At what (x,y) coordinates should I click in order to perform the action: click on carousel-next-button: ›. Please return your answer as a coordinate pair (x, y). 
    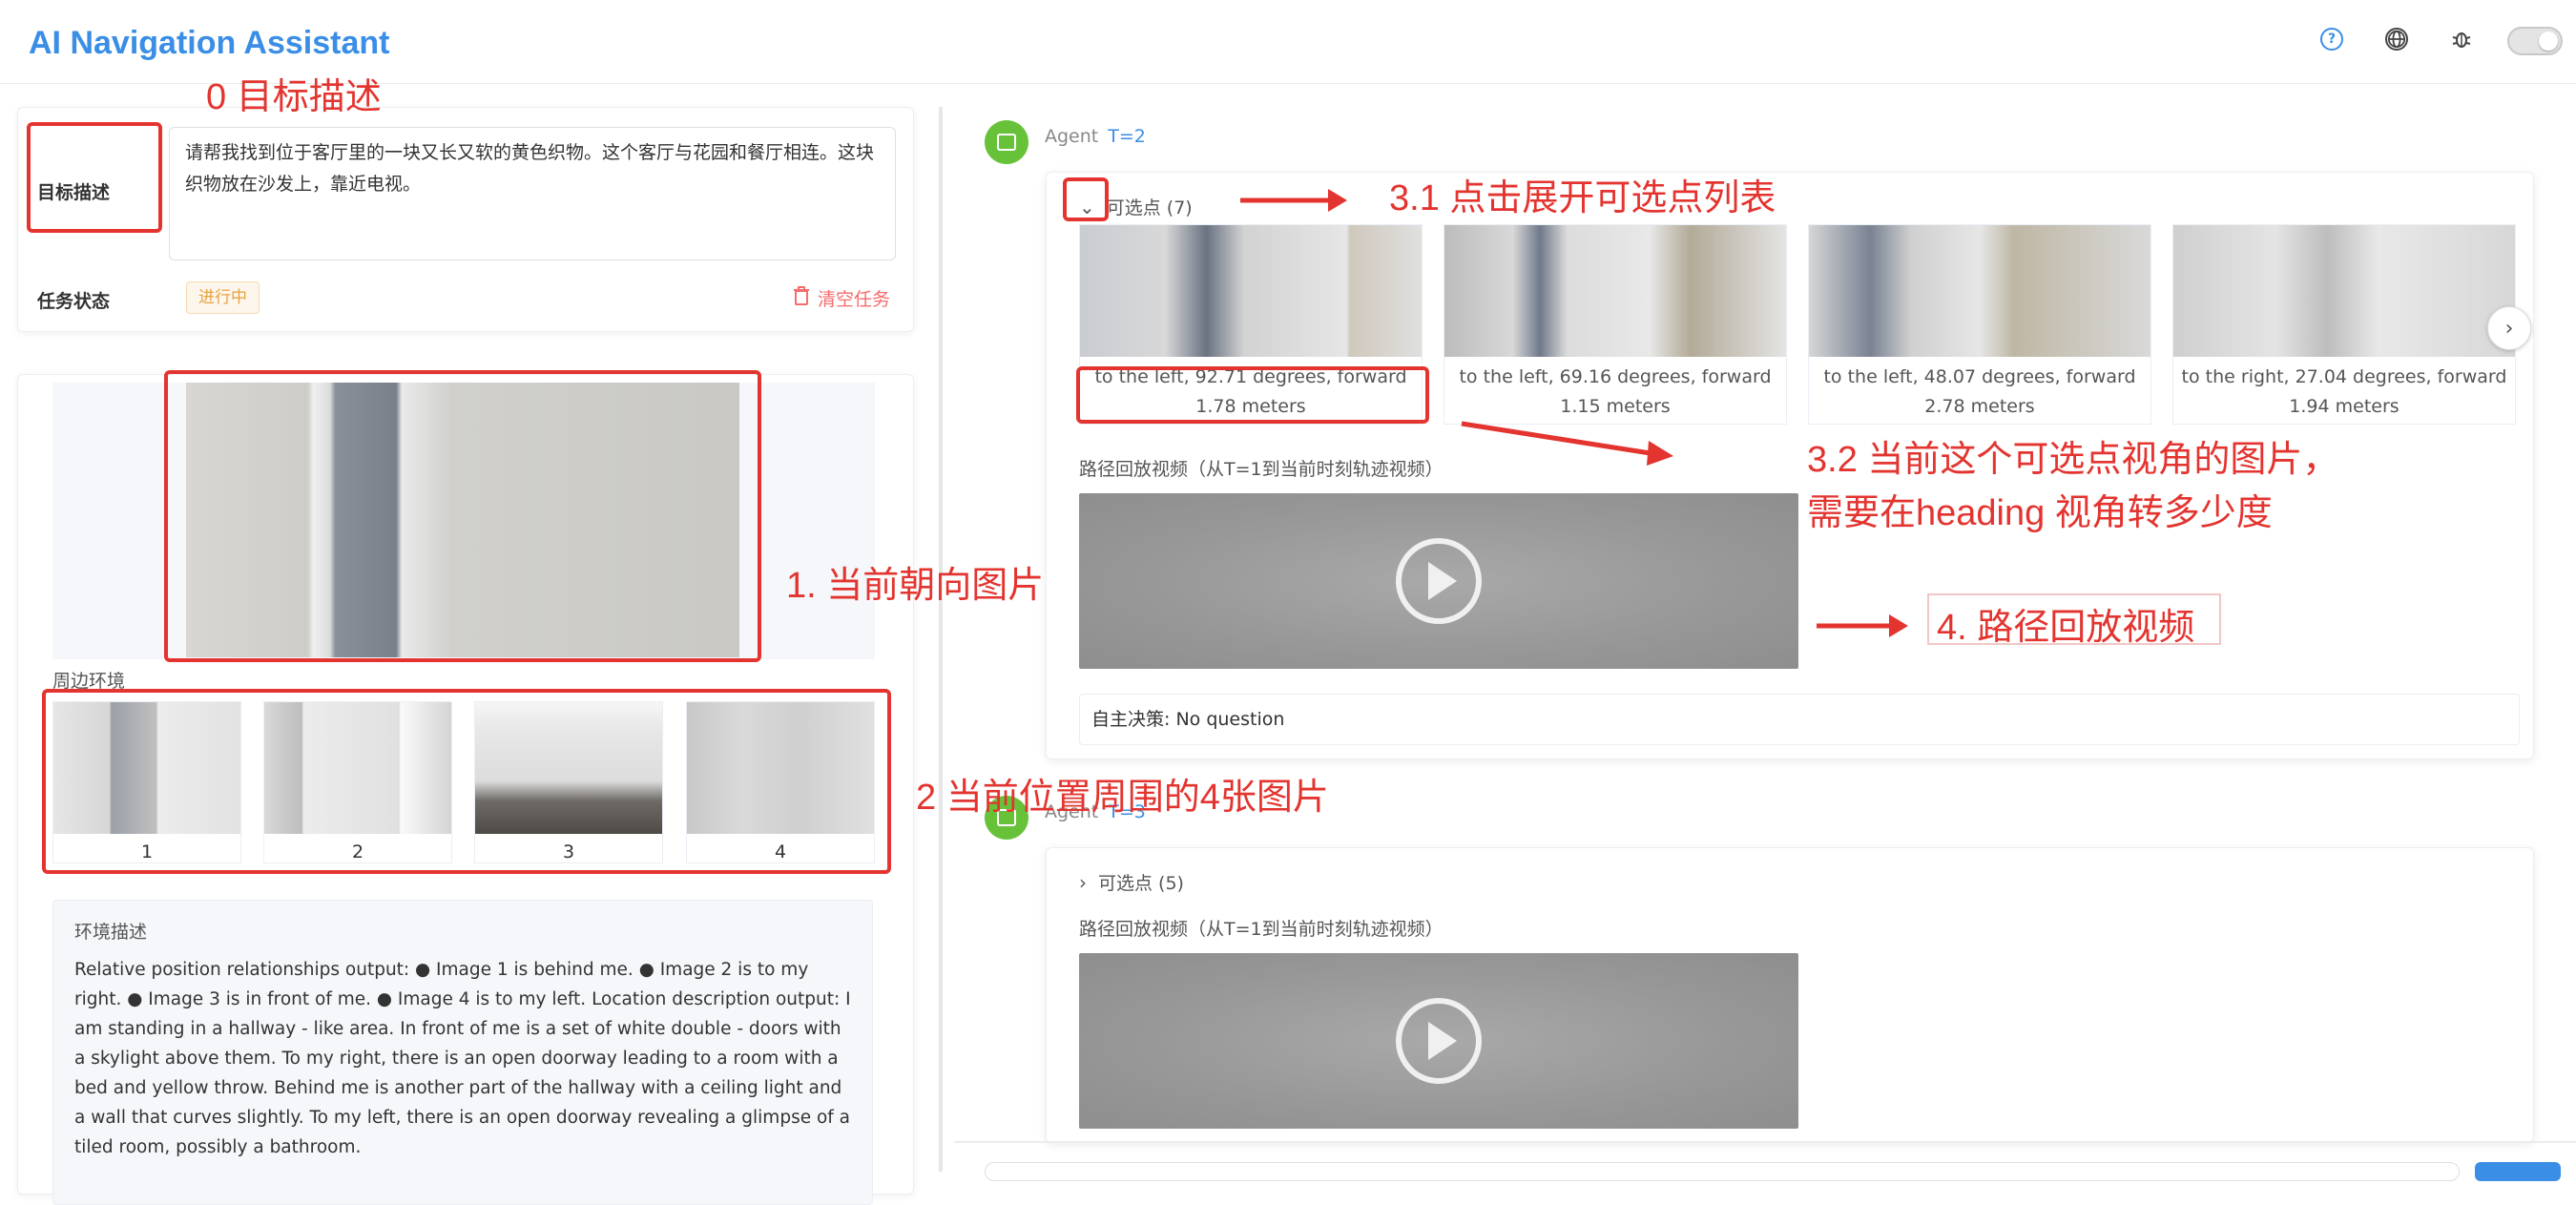
    Looking at the image, I should click on (2509, 328).